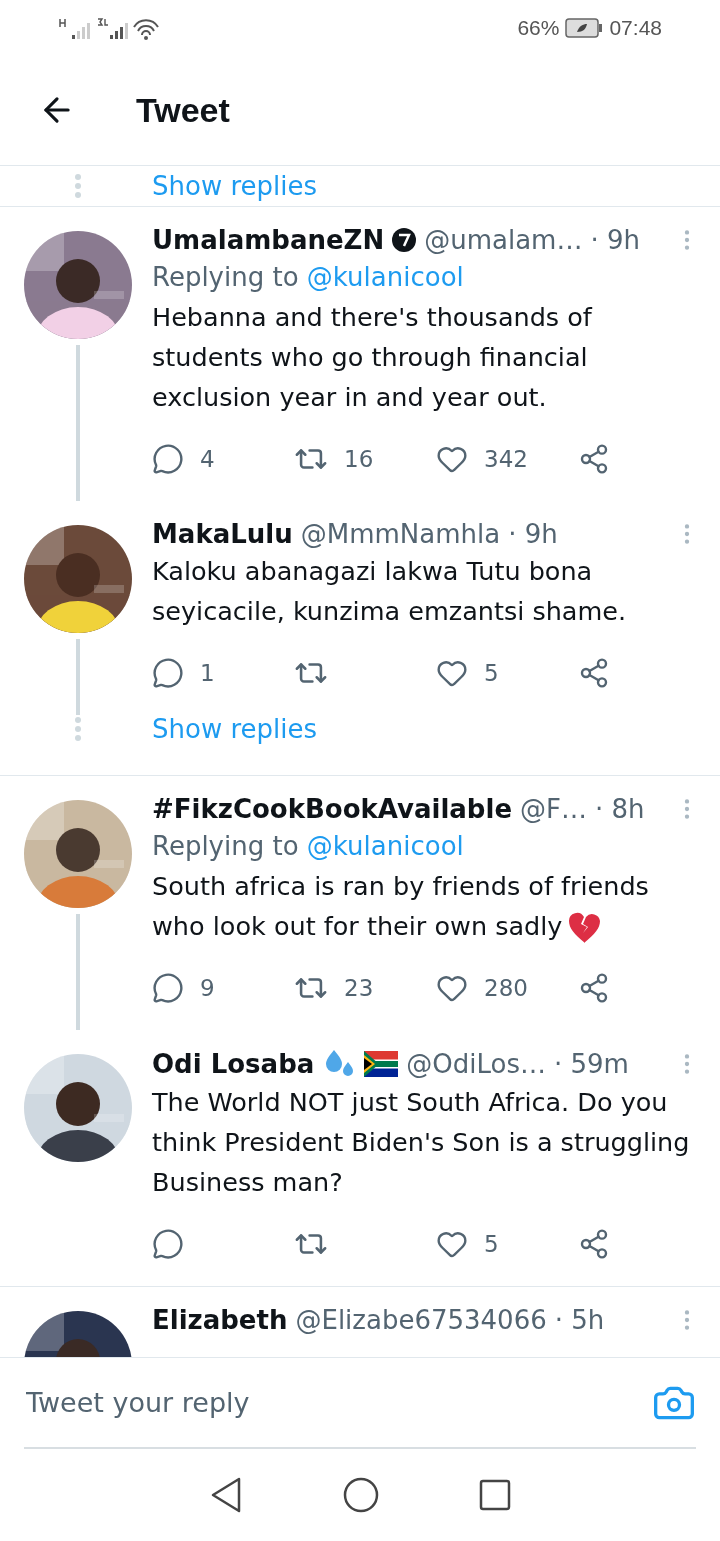  What do you see at coordinates (538, 27) in the screenshot?
I see `battery-percent: 66%` at bounding box center [538, 27].